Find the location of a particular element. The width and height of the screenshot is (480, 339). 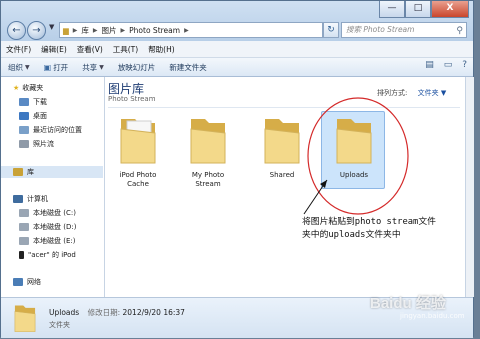

sidebar-item-label: 本地磁盘 (D:) is located at coordinates (55, 227).